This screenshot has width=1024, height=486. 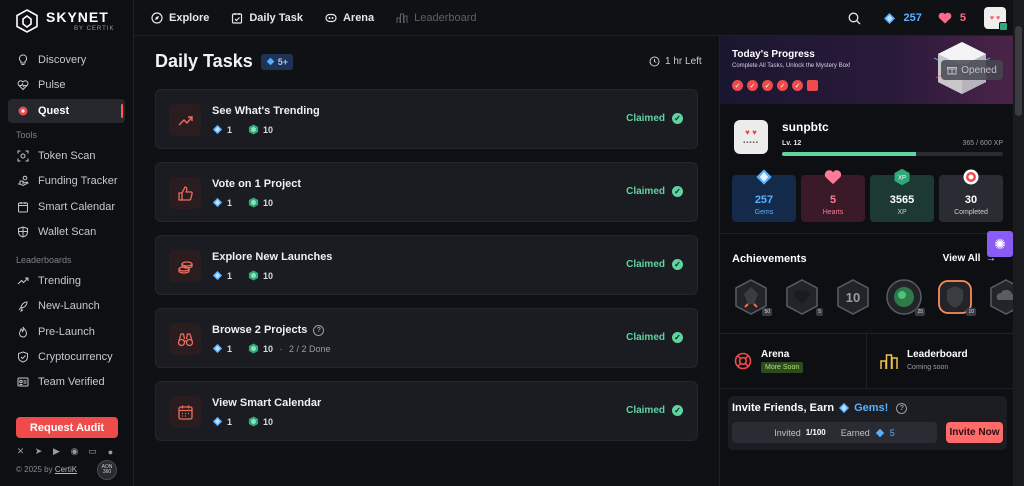 I want to click on discord-icon: ◉, so click(x=74, y=451).